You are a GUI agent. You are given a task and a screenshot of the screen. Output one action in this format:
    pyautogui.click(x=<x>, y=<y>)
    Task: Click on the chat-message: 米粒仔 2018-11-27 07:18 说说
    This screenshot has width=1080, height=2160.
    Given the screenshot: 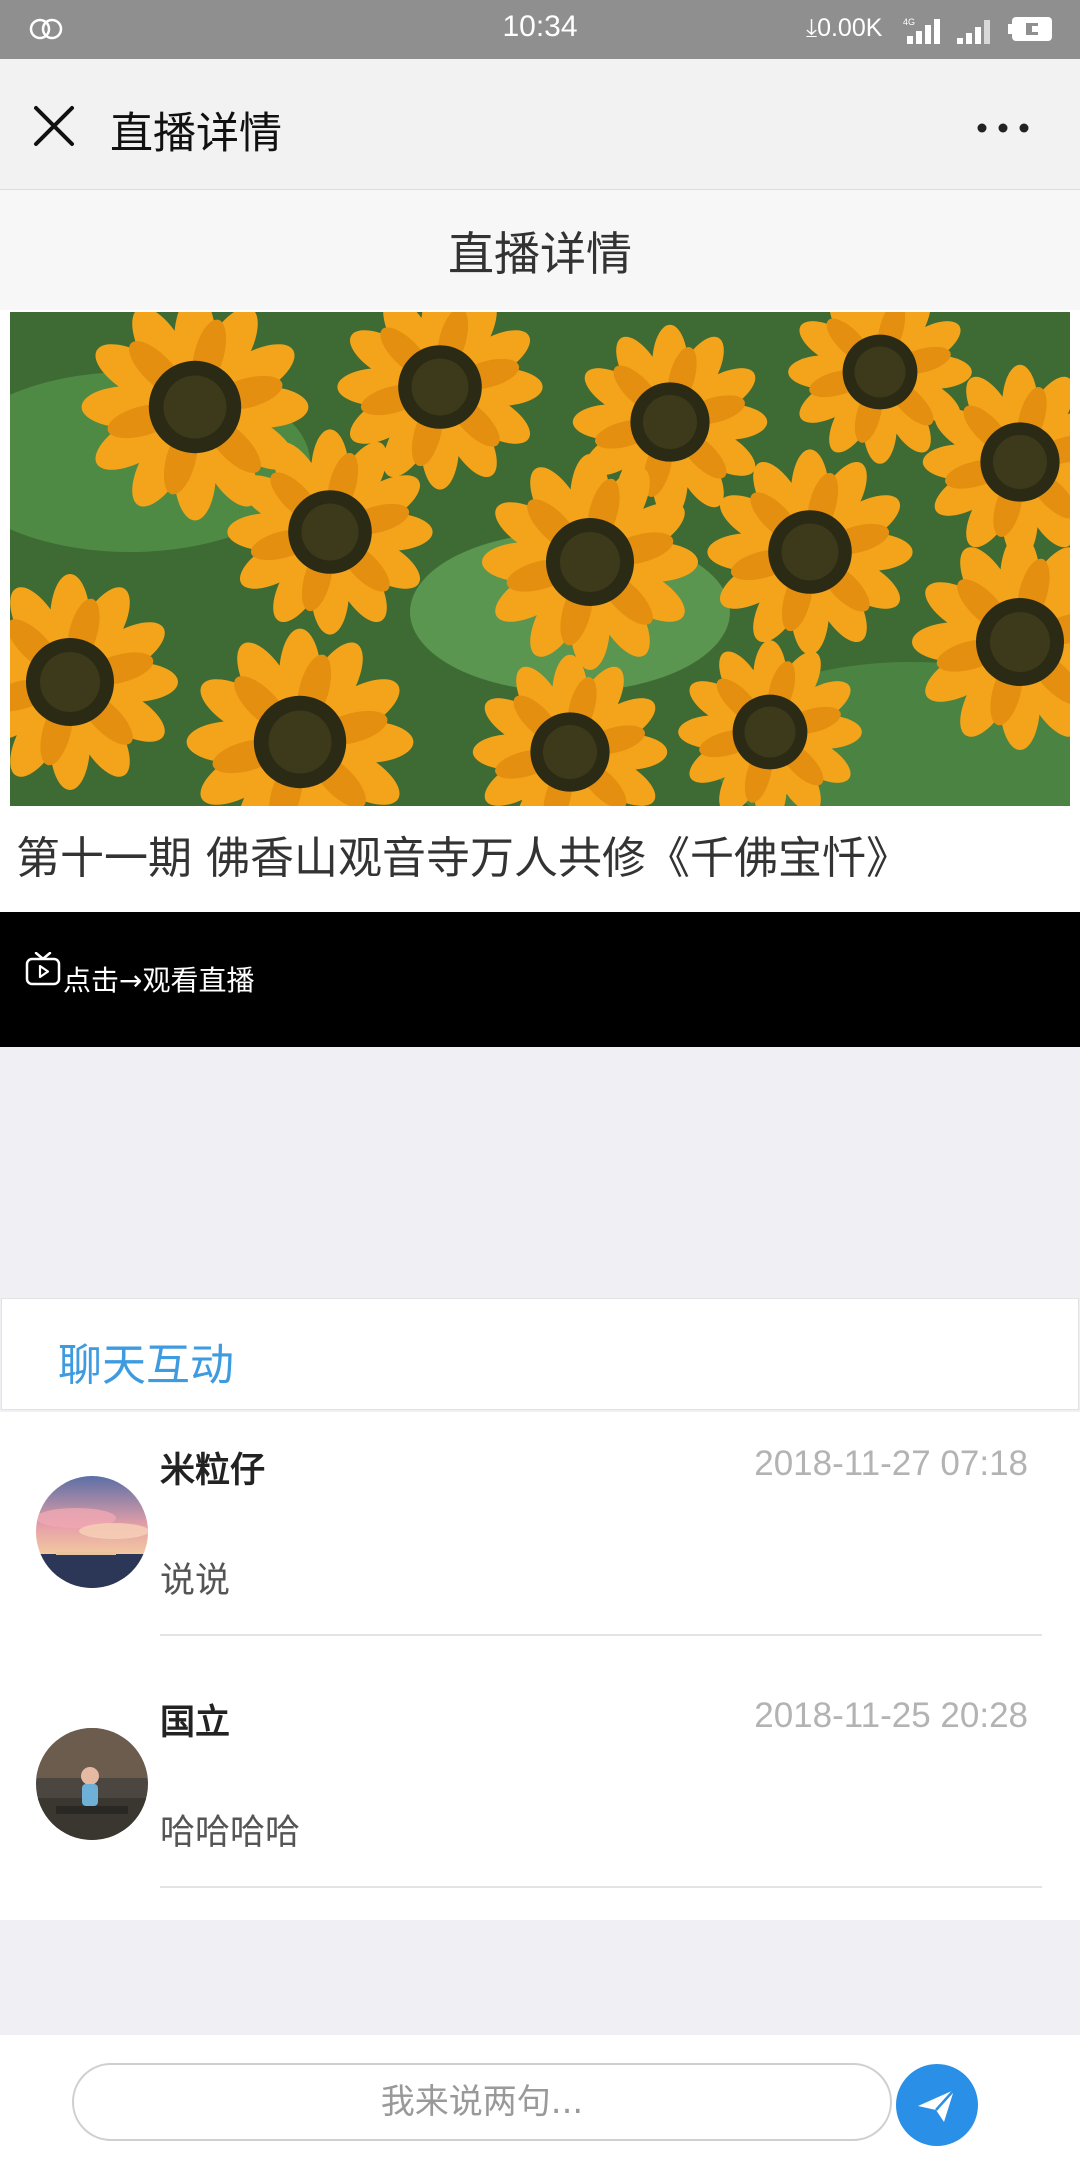 What is the action you would take?
    pyautogui.click(x=540, y=1538)
    